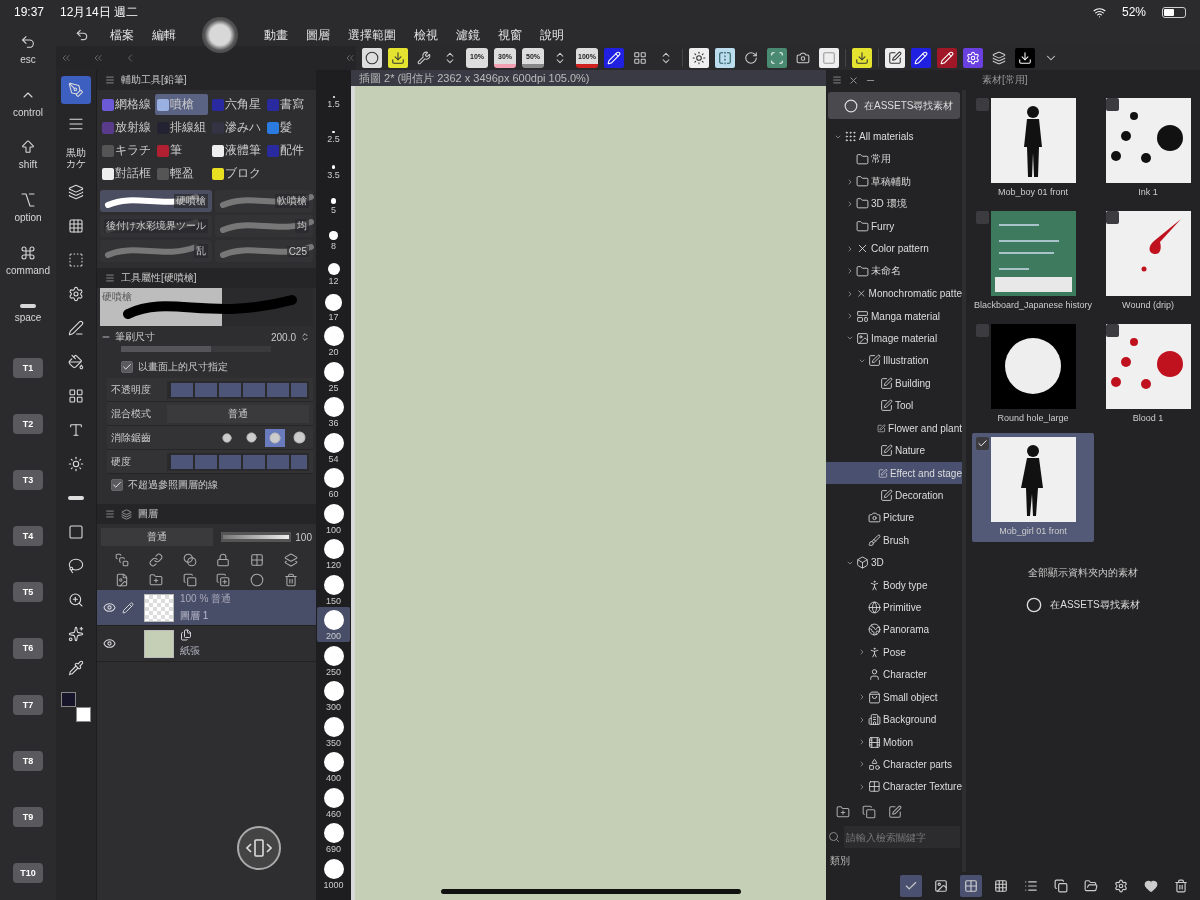 This screenshot has width=1200, height=900. What do you see at coordinates (333, 234) in the screenshot?
I see `brush-size-option: 8` at bounding box center [333, 234].